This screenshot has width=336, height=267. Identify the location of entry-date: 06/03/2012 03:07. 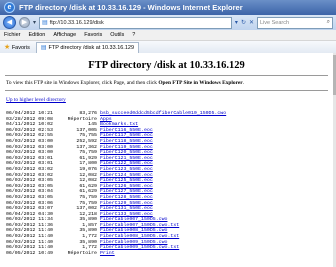
(29, 209).